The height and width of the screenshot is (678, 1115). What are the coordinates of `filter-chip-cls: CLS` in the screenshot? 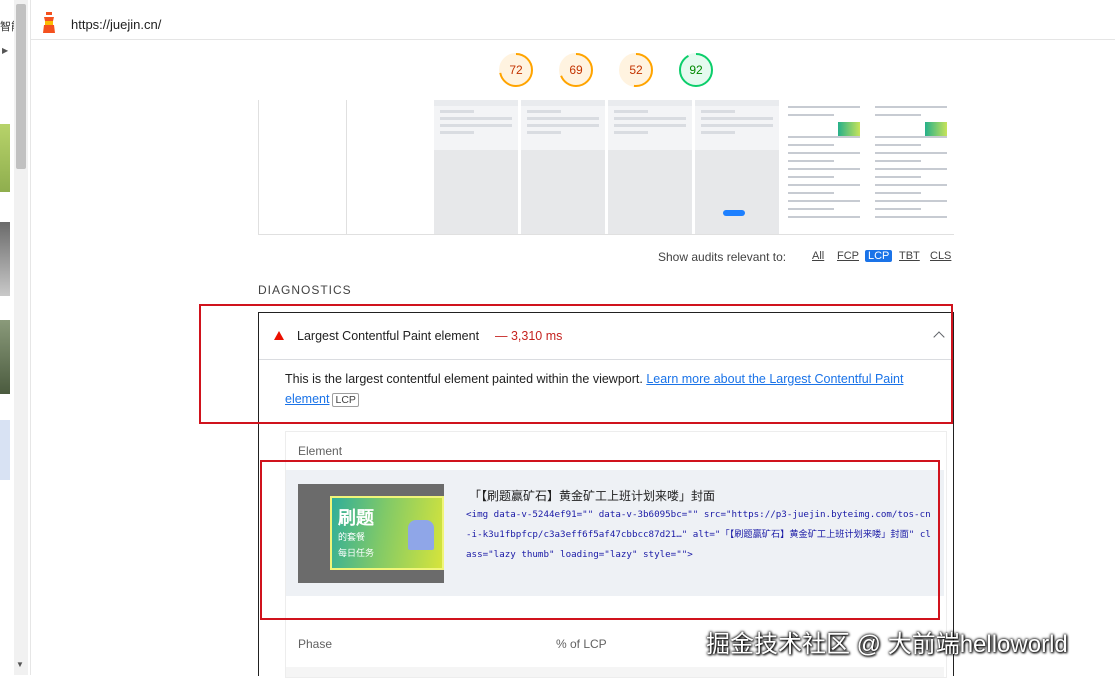 It's located at (940, 256).